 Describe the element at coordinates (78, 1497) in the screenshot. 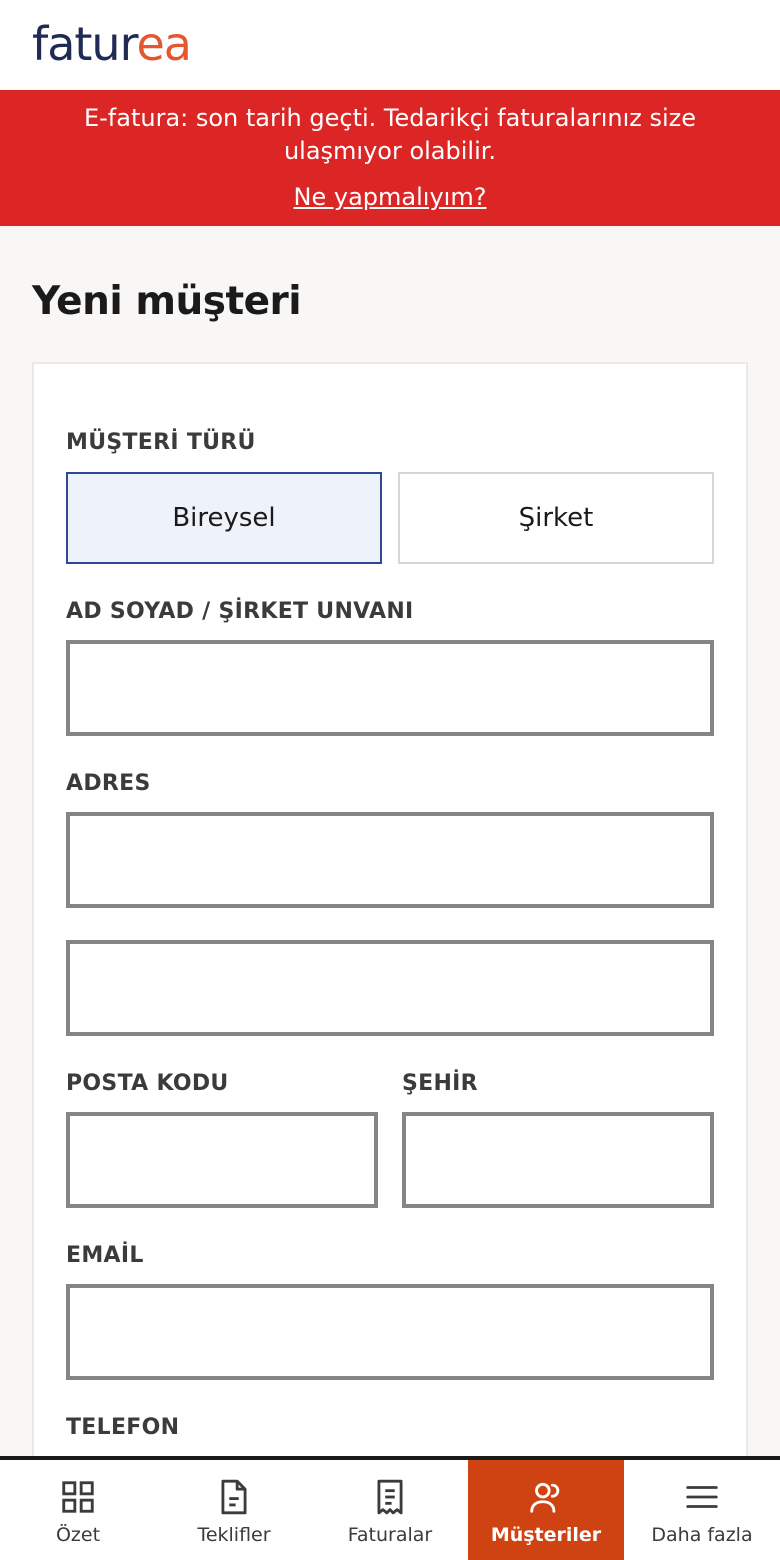

I see `grid-icon` at that location.